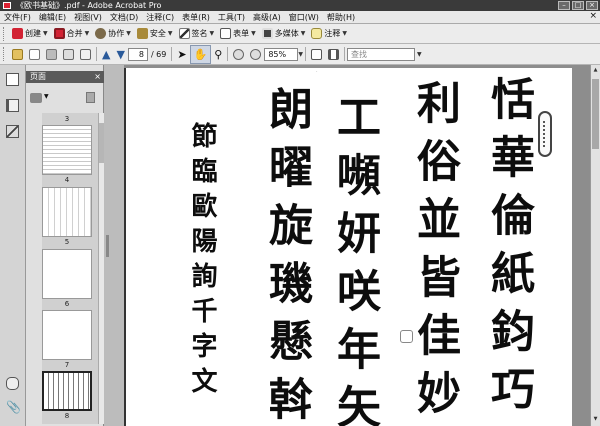 This screenshot has width=600, height=426. I want to click on bookmarks-icon, so click(12, 105).